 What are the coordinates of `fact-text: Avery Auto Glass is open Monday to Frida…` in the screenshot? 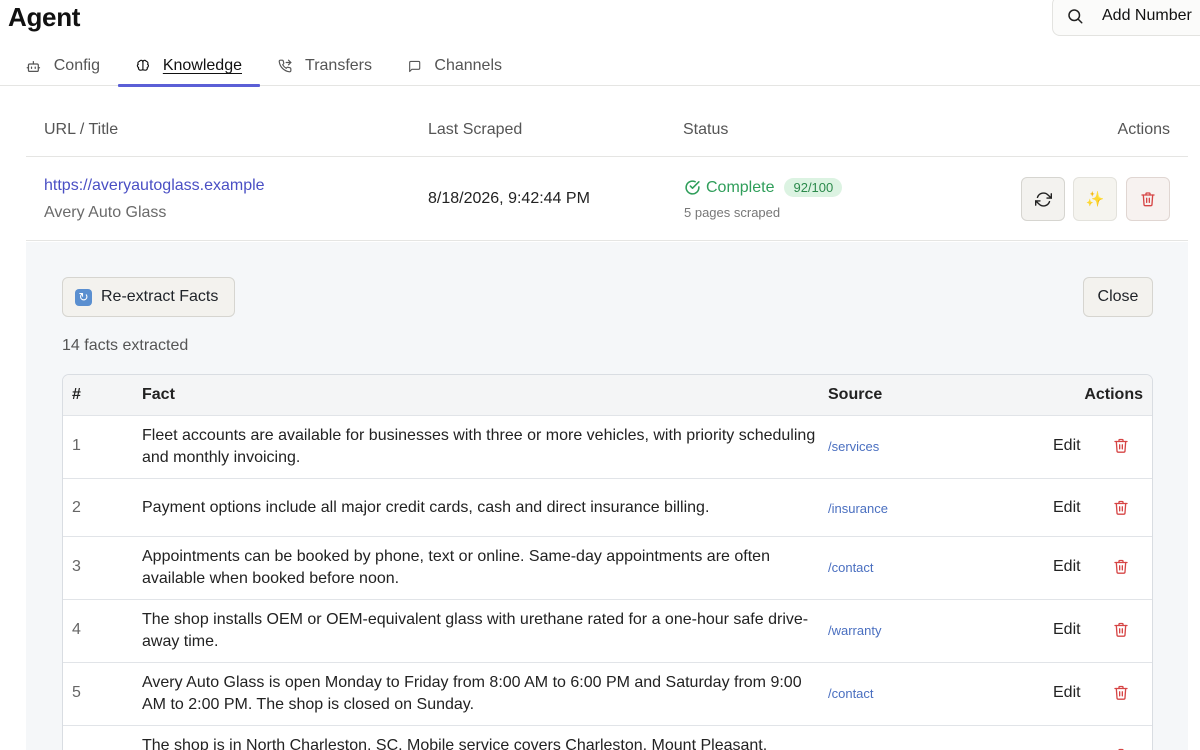 It's located at (472, 693).